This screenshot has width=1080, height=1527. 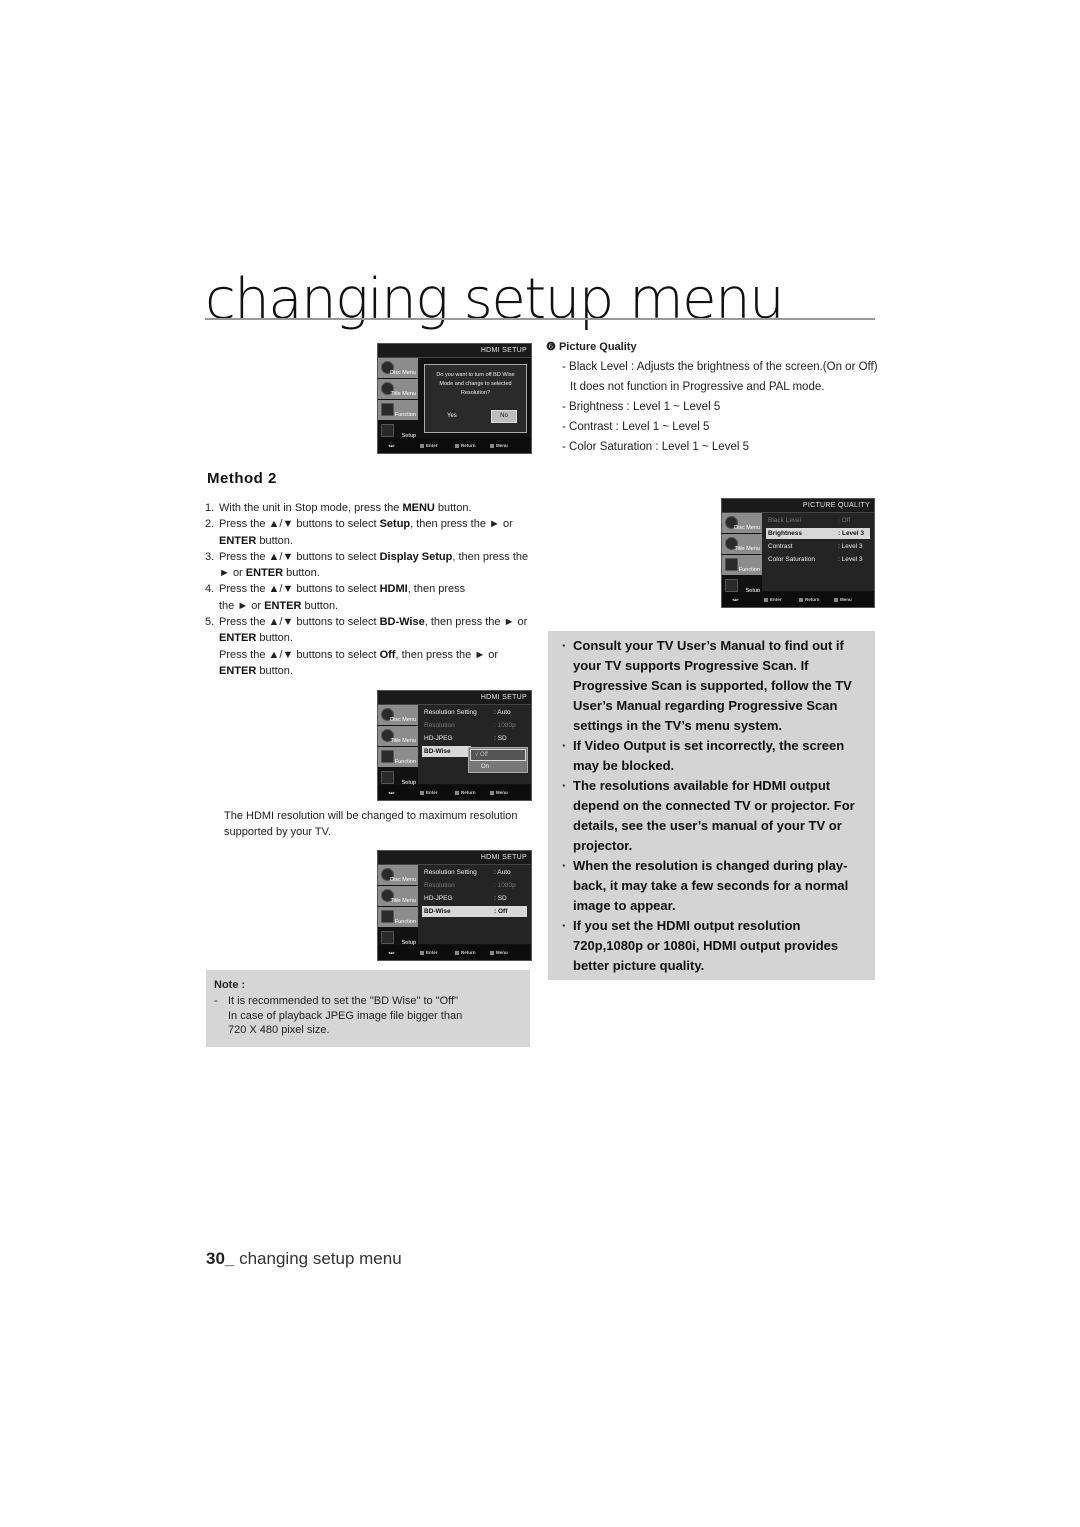 What do you see at coordinates (452, 416) in the screenshot?
I see `osd-yes-option: Yes` at bounding box center [452, 416].